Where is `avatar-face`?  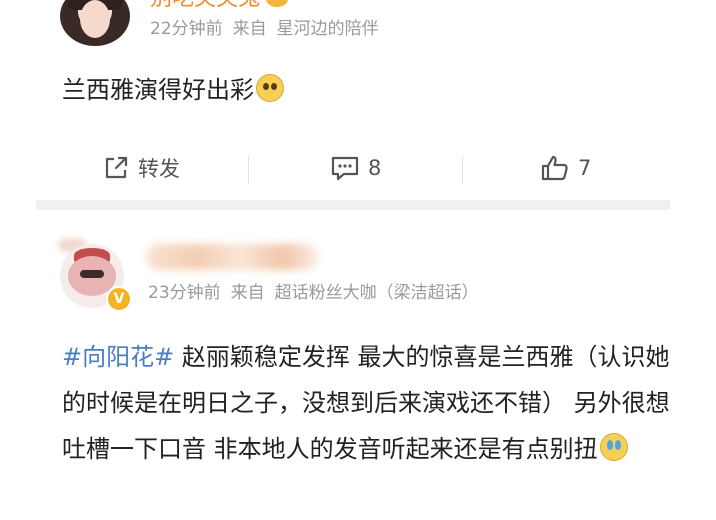
avatar-face is located at coordinates (95, 19).